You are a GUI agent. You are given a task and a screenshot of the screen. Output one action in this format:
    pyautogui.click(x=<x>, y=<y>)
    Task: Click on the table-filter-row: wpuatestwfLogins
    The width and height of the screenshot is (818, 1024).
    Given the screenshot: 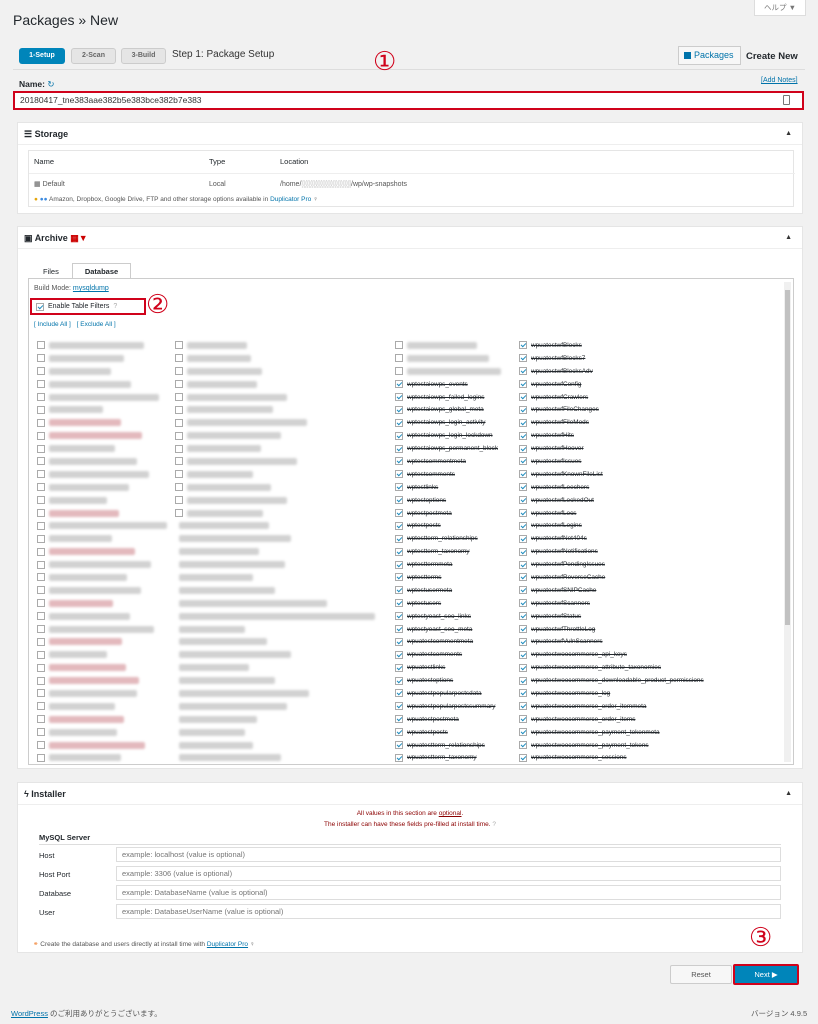 What is the action you would take?
    pyautogui.click(x=654, y=525)
    